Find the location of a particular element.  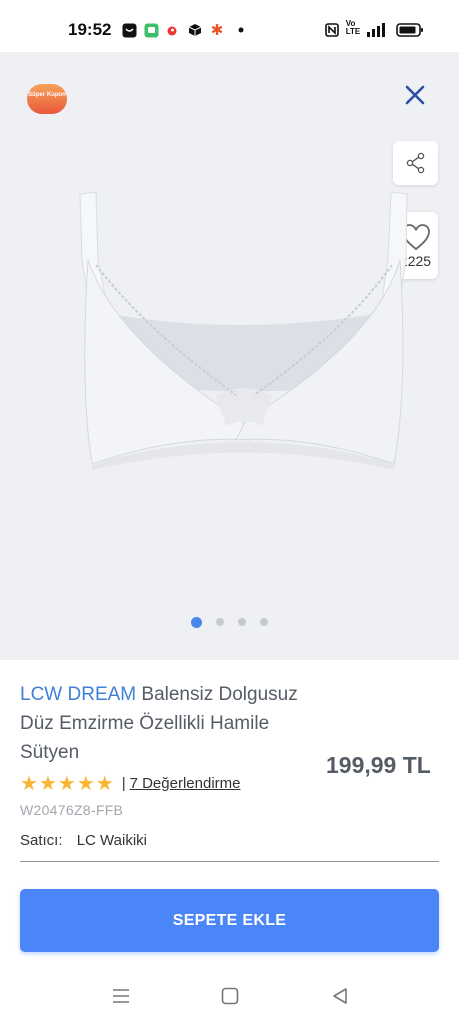

volte-label: Vo LTE is located at coordinates (353, 27).